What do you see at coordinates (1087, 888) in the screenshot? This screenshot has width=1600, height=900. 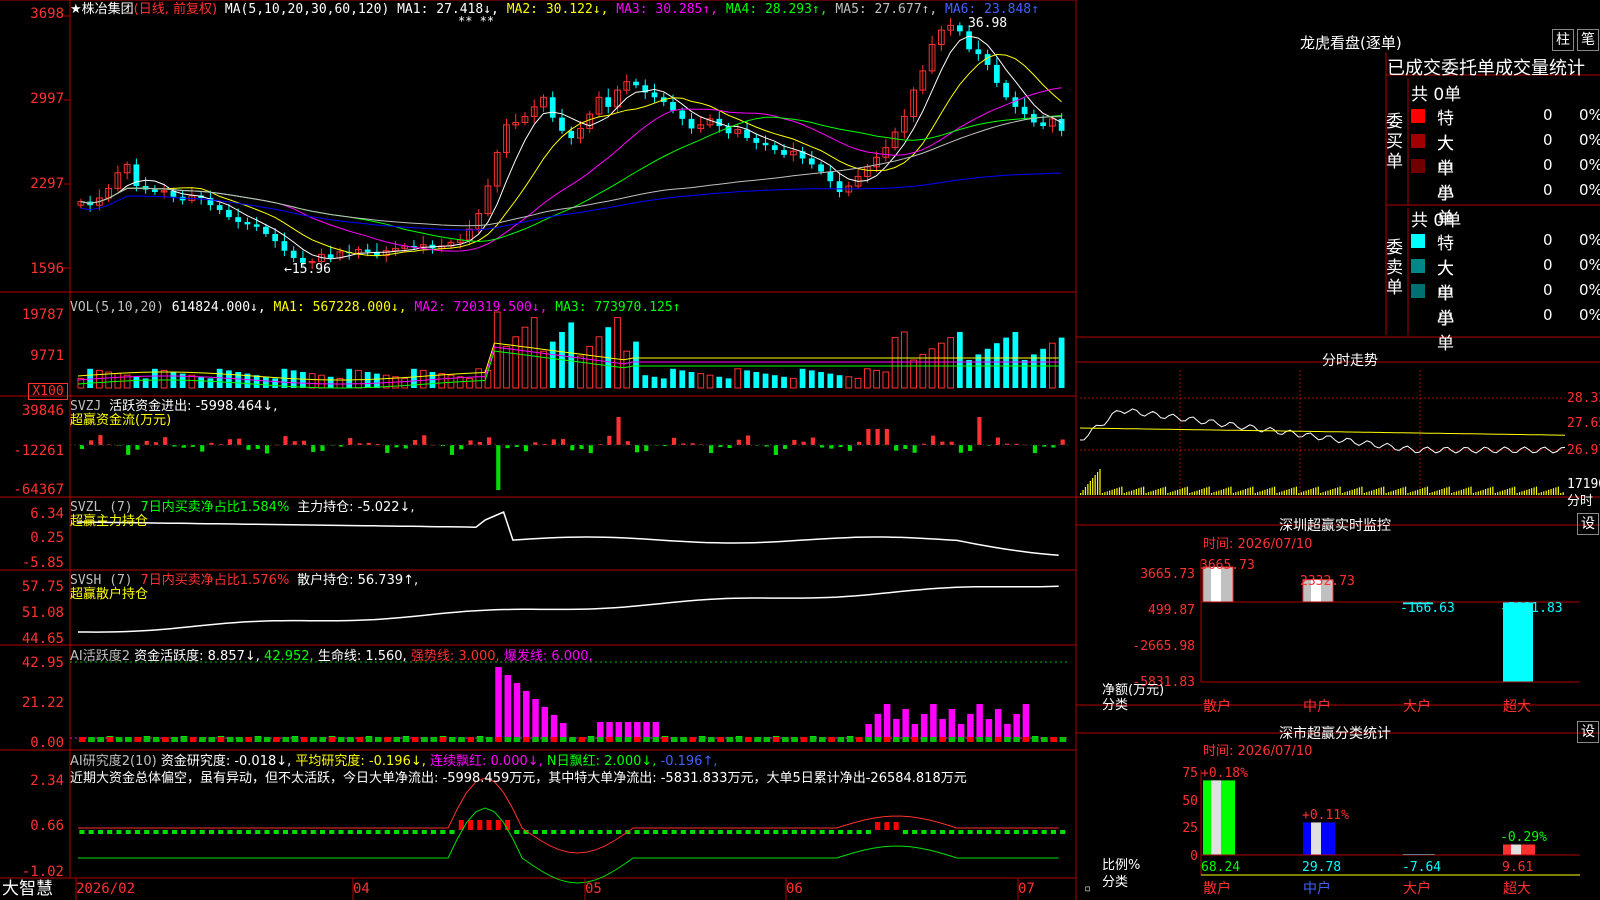 I see `scroll-lock-icon: ▫` at bounding box center [1087, 888].